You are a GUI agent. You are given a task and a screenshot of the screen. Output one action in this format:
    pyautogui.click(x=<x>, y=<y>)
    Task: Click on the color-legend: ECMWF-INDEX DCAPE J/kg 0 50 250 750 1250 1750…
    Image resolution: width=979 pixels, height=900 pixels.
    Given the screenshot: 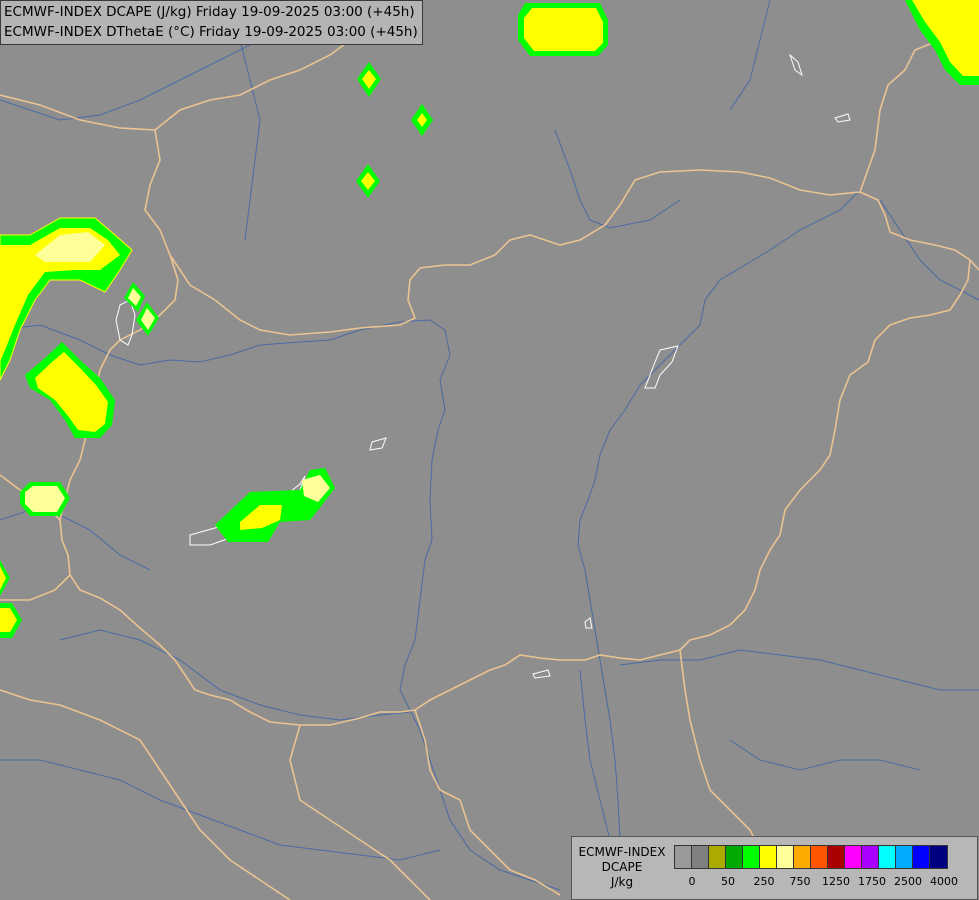 What is the action you would take?
    pyautogui.click(x=774, y=868)
    